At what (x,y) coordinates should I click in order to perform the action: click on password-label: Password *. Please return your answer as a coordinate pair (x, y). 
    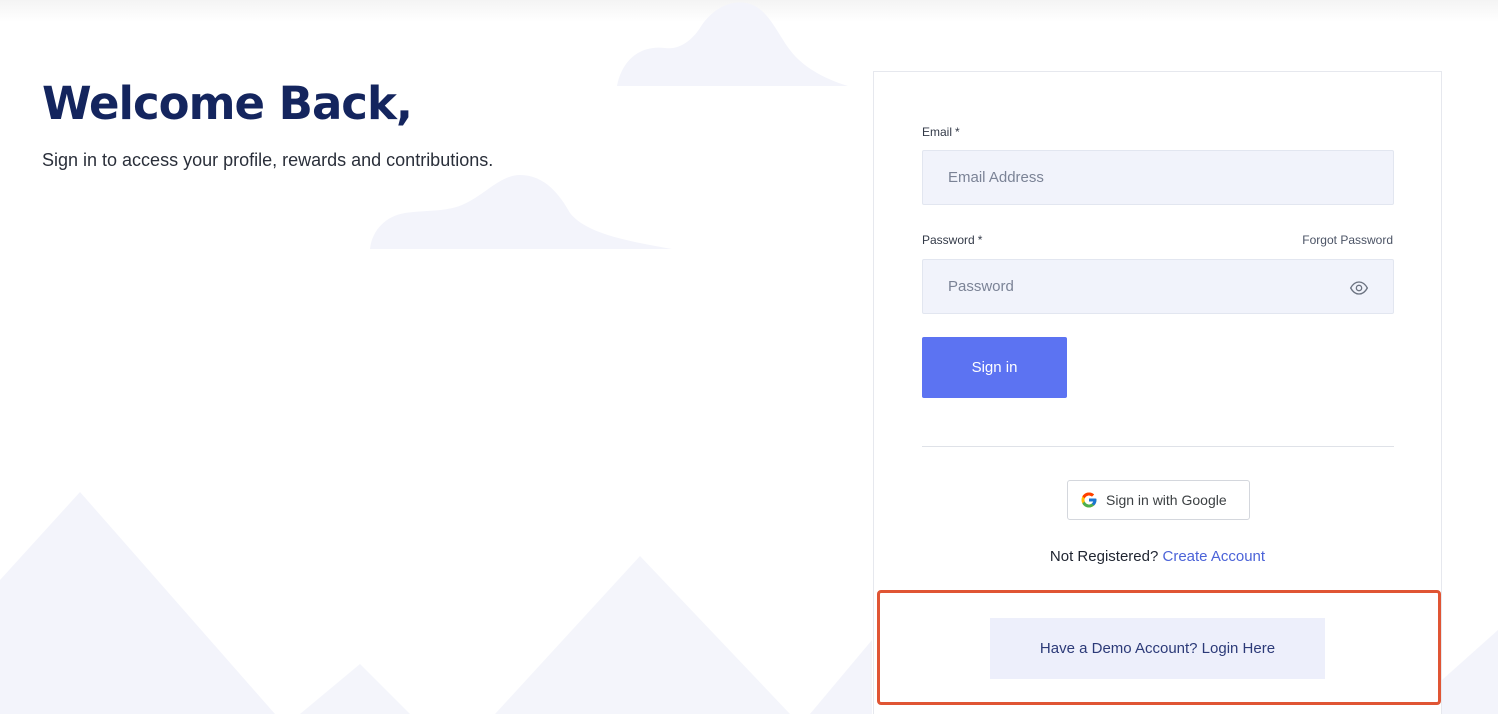
    Looking at the image, I should click on (952, 240).